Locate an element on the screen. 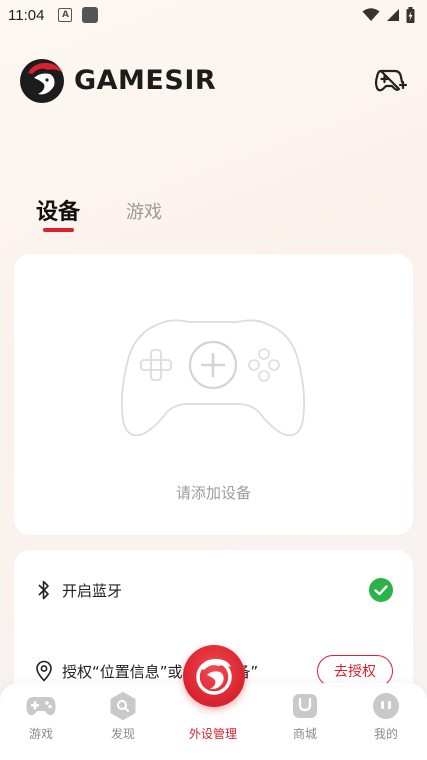  location-pin-icon is located at coordinates (44, 671).